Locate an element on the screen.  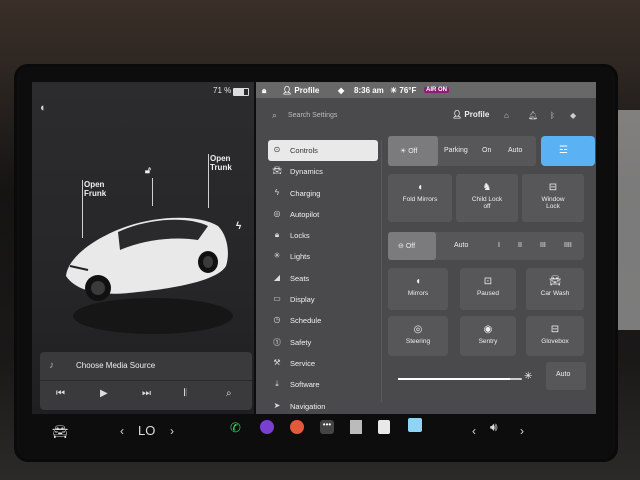
volume-down-icon: ‹ is located at coordinates (474, 431).